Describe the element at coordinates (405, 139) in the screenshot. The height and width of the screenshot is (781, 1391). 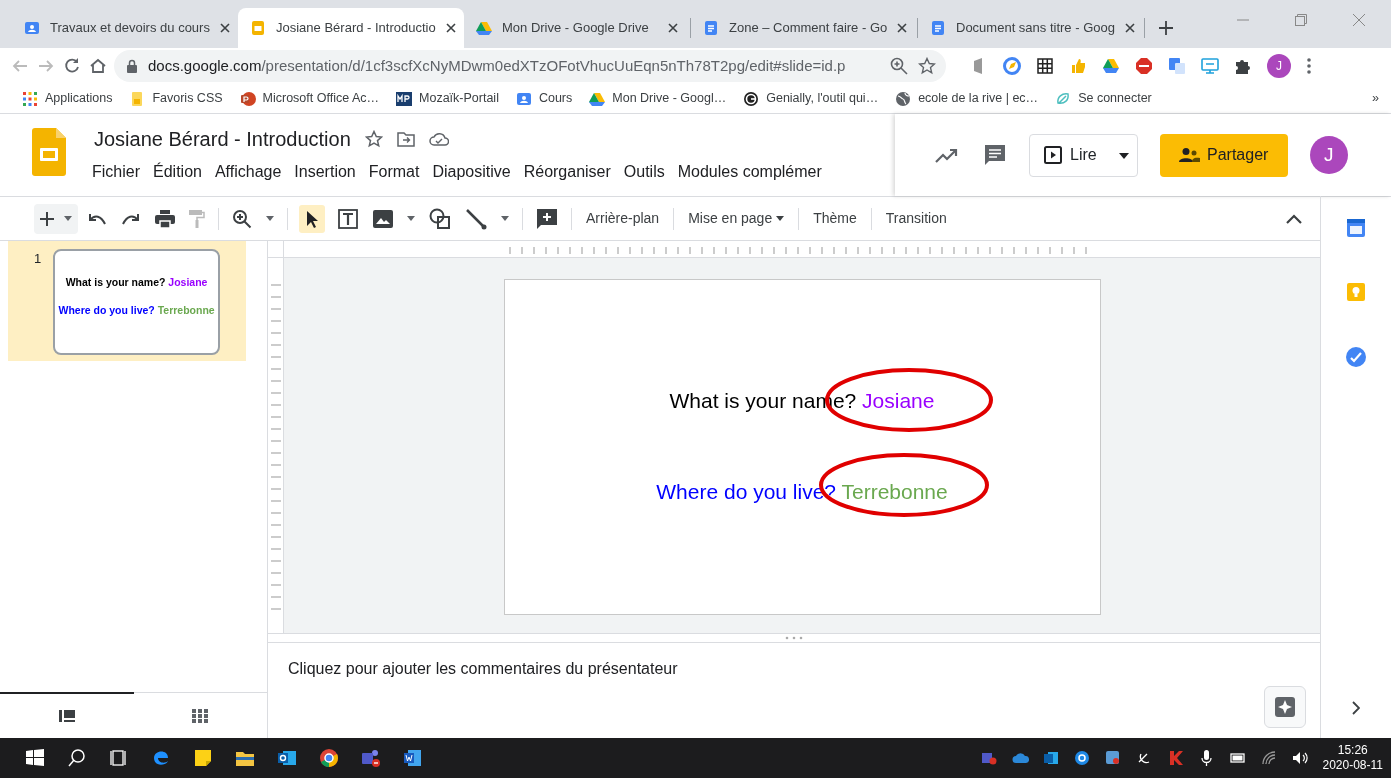
I see `move-to-folder-icon` at that location.